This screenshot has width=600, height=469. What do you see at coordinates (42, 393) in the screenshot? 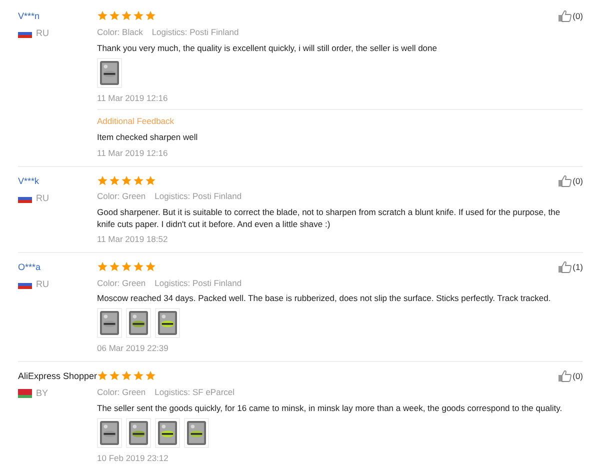
I see `country-code: BY` at bounding box center [42, 393].